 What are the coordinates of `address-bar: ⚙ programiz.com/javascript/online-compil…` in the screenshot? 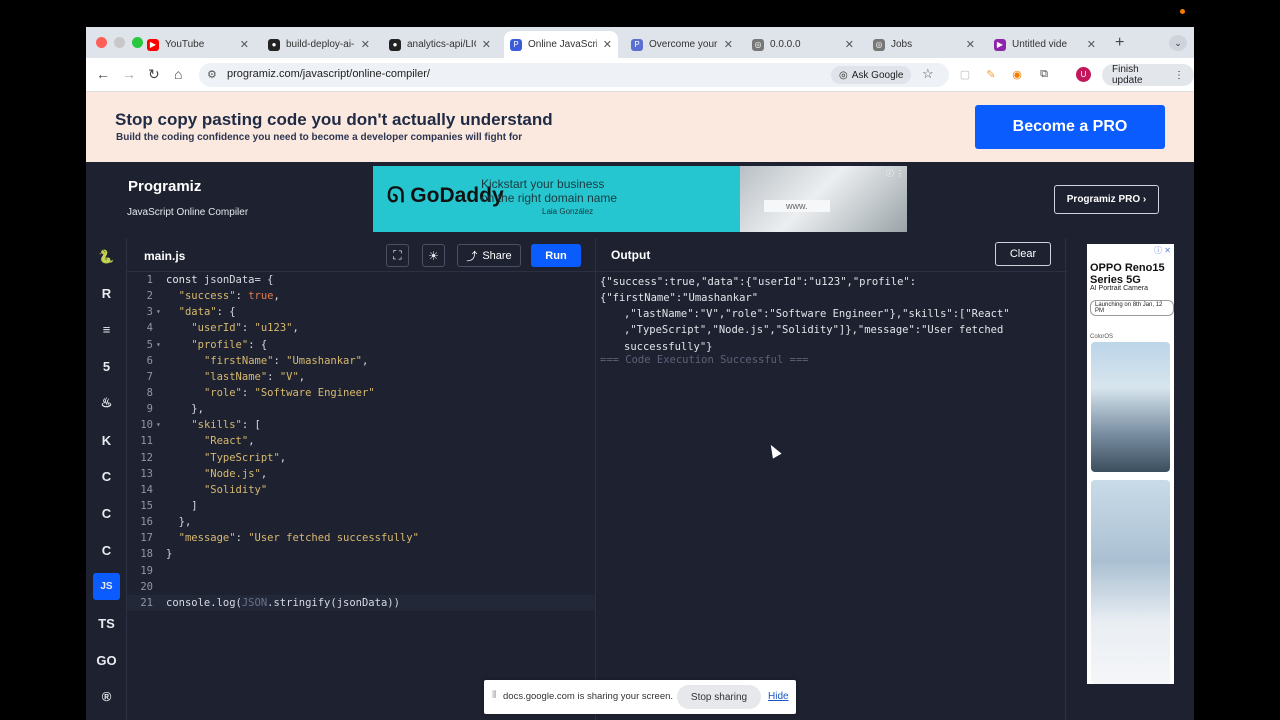 It's located at (574, 75).